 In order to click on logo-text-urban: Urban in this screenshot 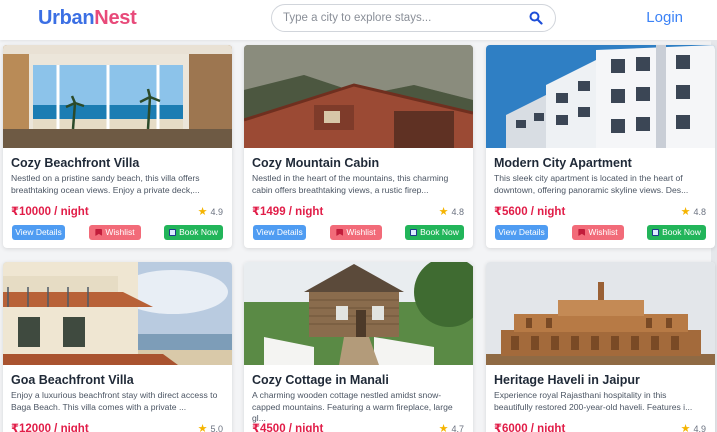, I will do `click(66, 18)`.